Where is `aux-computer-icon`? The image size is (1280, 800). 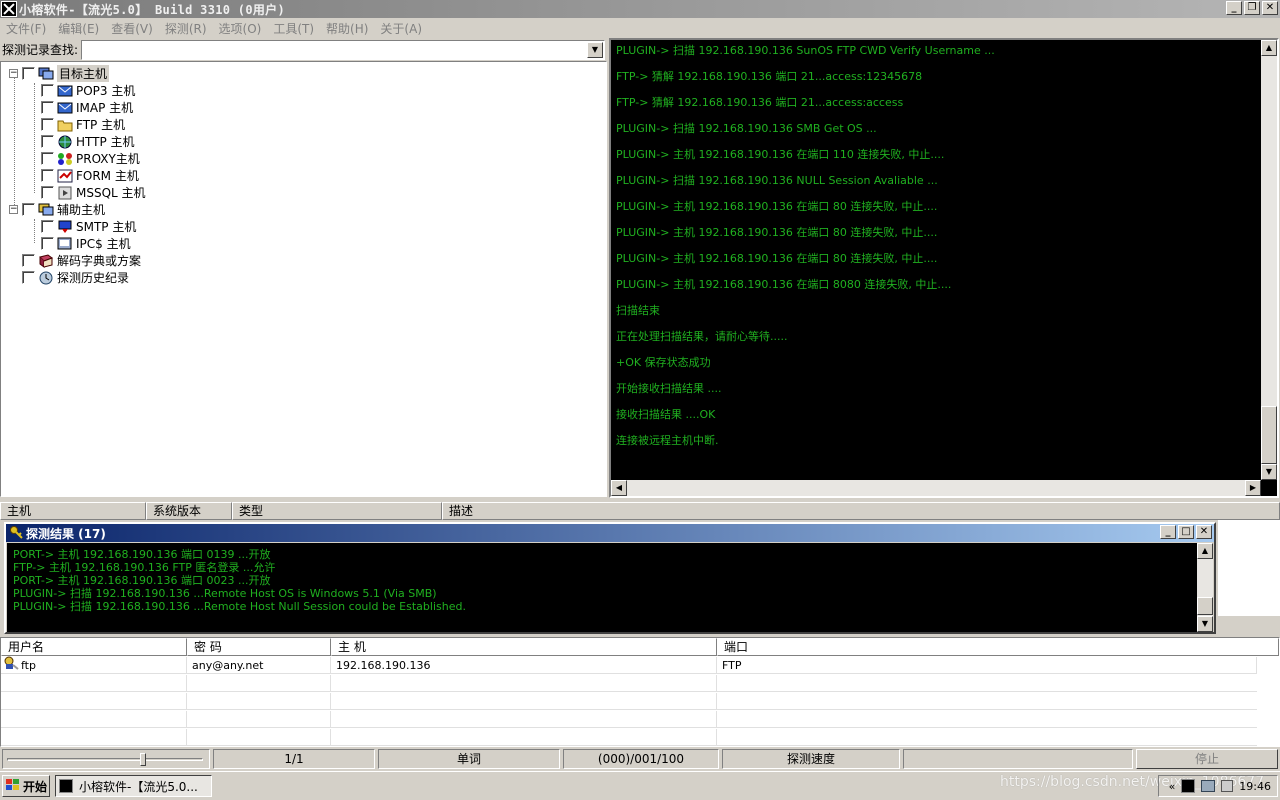
aux-computer-icon is located at coordinates (46, 210).